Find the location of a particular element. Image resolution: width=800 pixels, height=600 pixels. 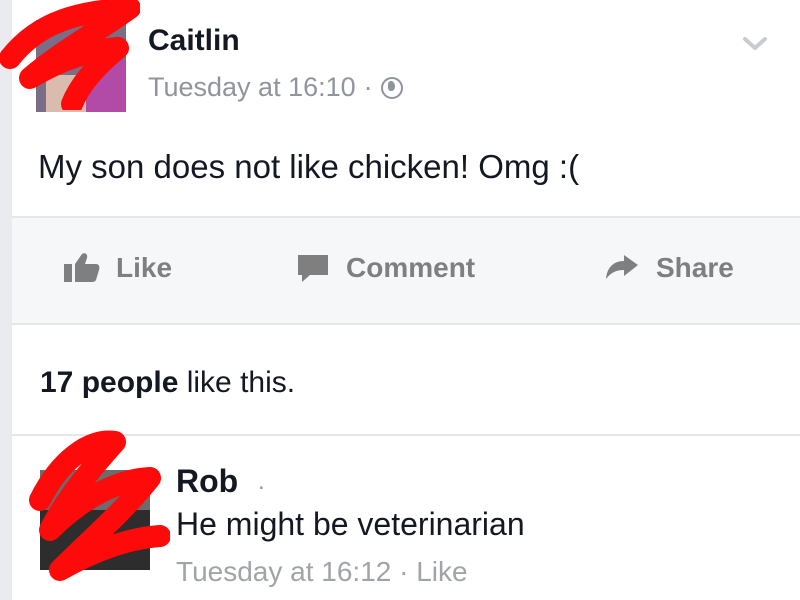

chevron-down-icon is located at coordinates (755, 44).